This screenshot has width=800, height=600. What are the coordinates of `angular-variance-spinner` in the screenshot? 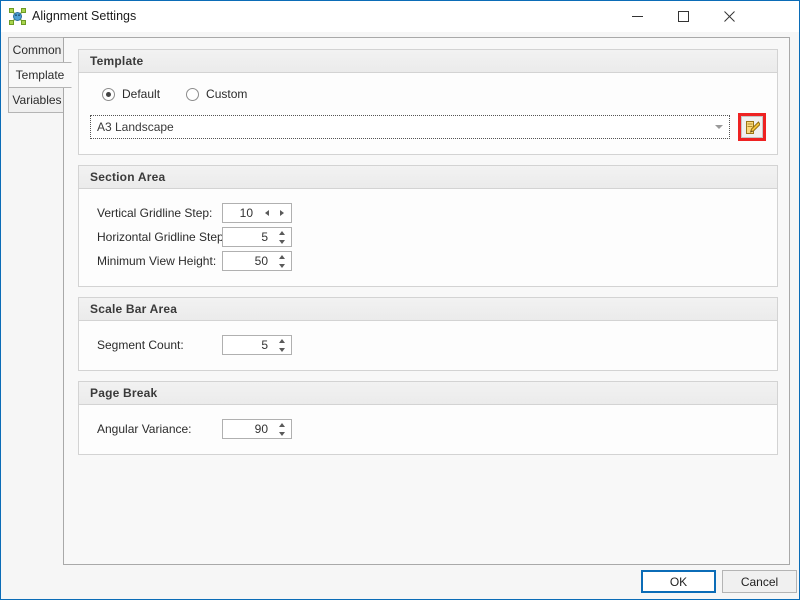 It's located at (281, 429).